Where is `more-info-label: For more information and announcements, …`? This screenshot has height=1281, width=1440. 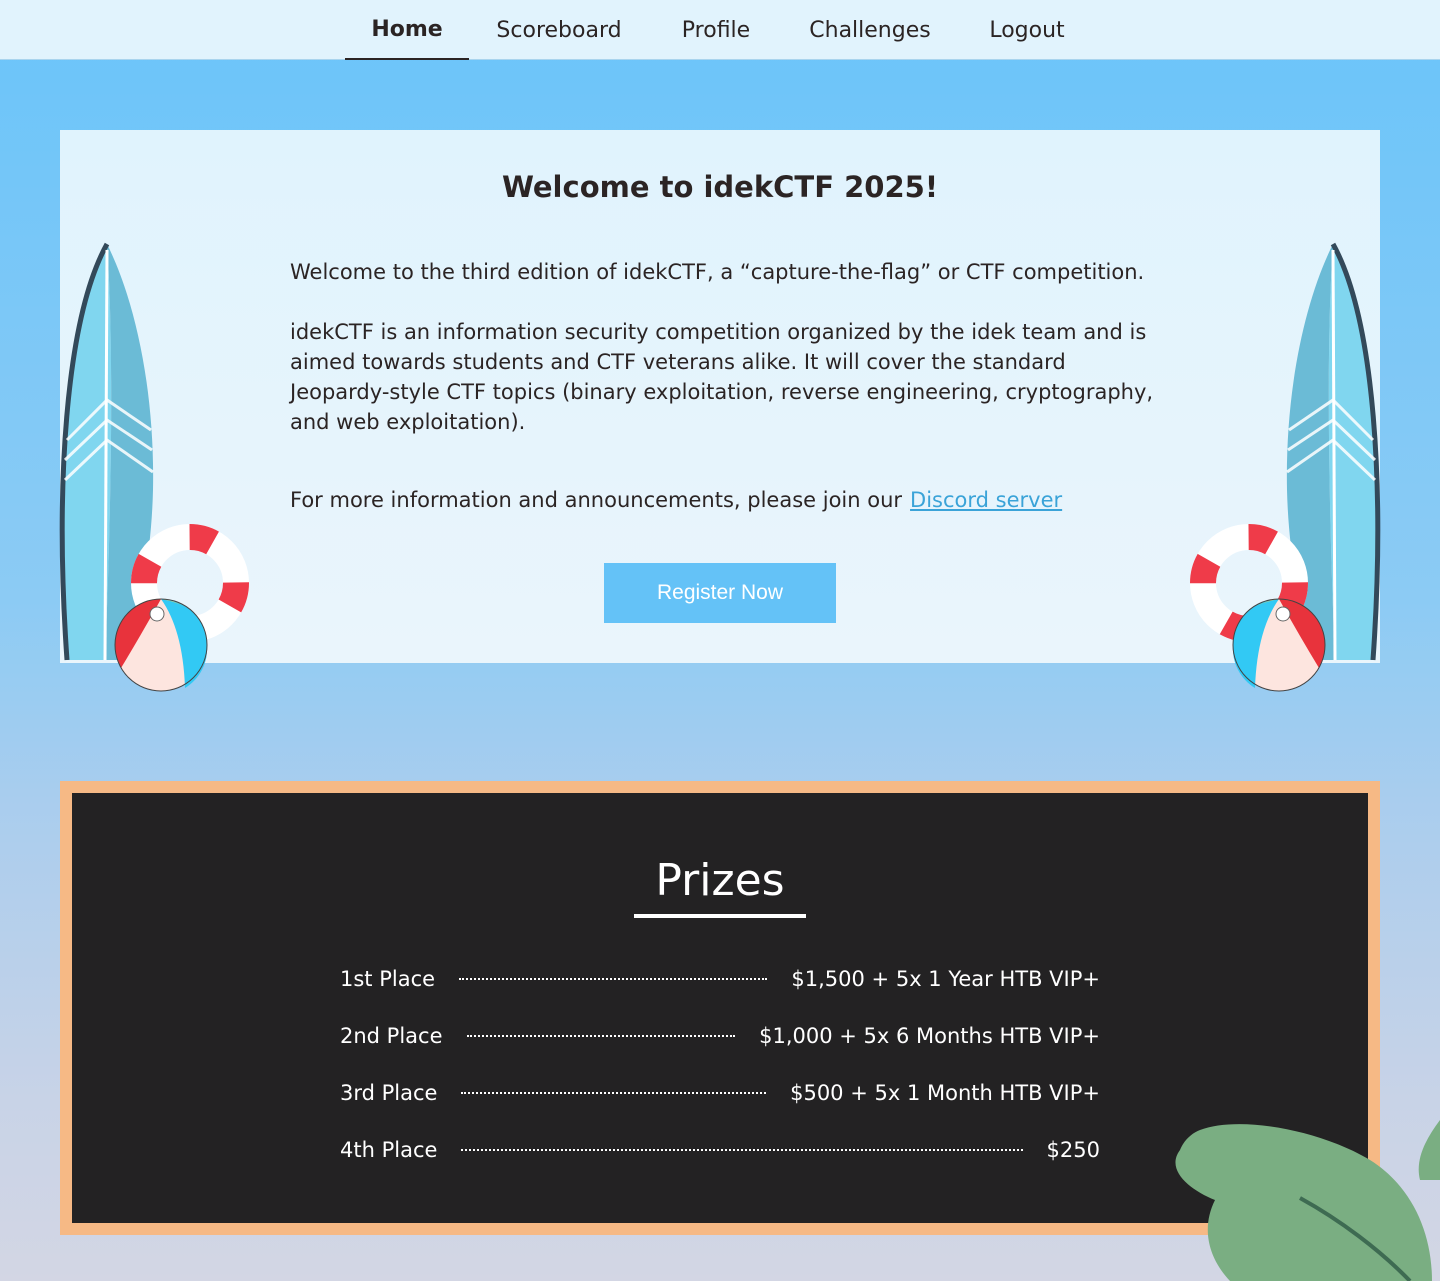
more-info-label: For more information and announcements, … is located at coordinates (596, 500).